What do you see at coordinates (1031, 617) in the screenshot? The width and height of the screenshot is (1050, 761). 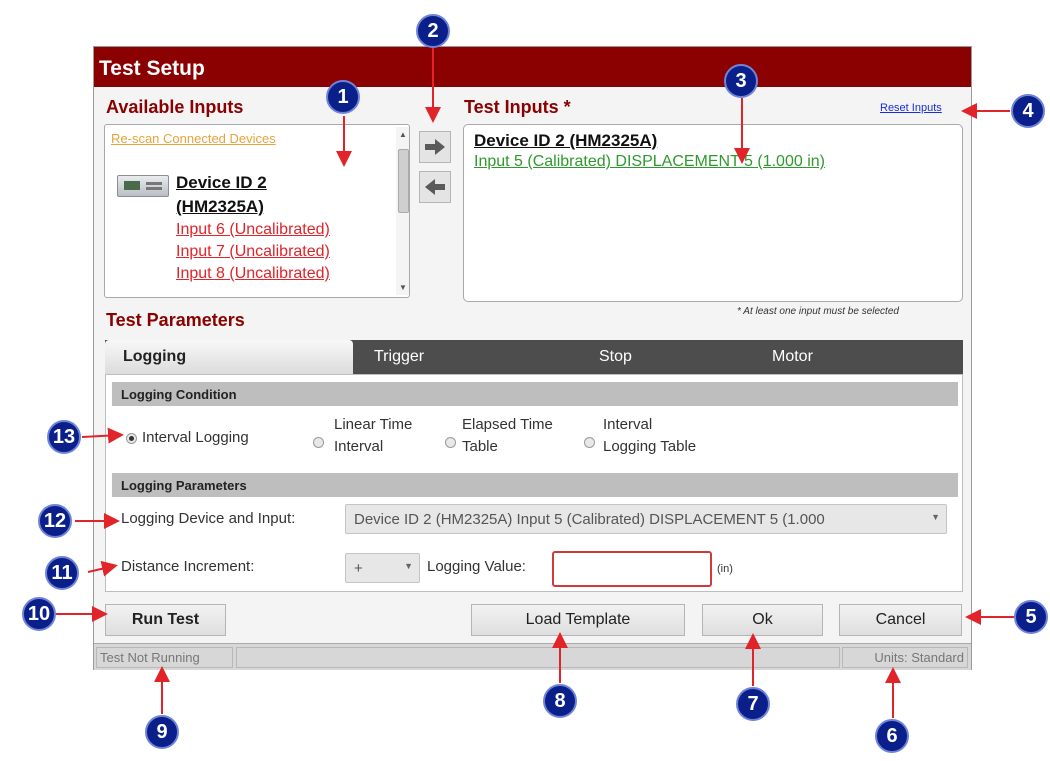 I see `callout-5: 5` at bounding box center [1031, 617].